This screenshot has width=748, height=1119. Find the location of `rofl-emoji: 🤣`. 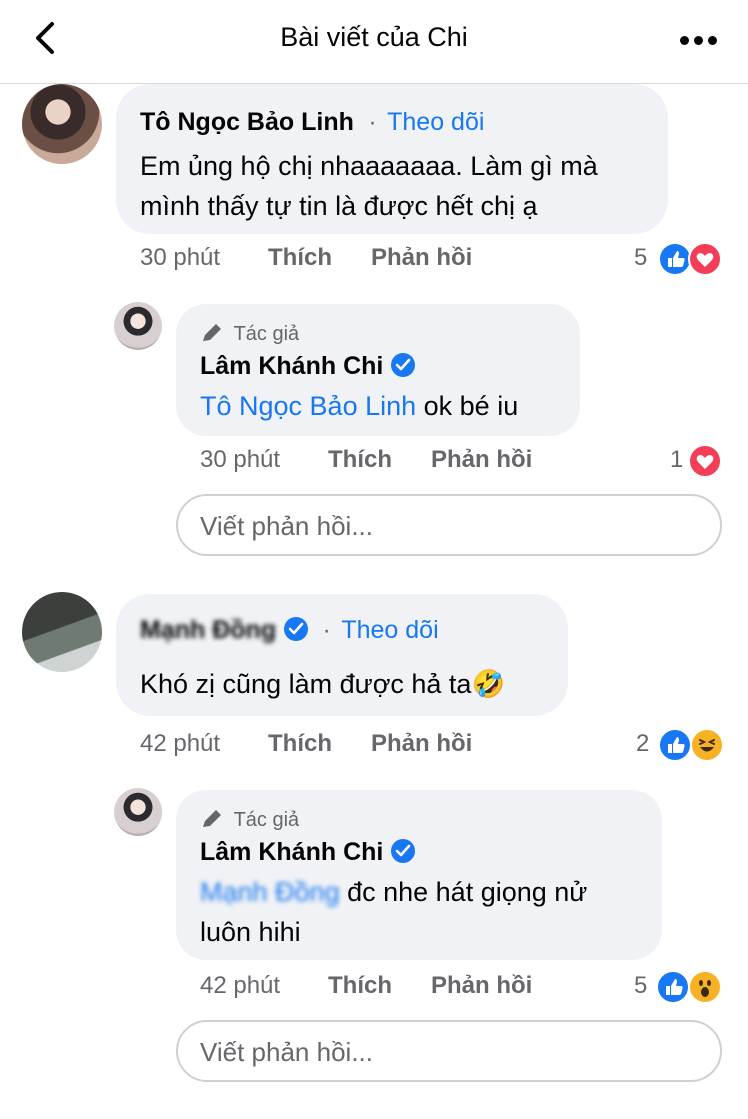

rofl-emoji: 🤣 is located at coordinates (488, 684).